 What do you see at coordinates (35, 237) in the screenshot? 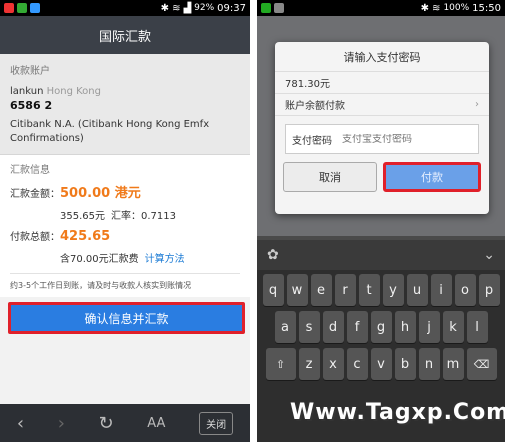
I see `total-label: 付款总额：` at bounding box center [35, 237].